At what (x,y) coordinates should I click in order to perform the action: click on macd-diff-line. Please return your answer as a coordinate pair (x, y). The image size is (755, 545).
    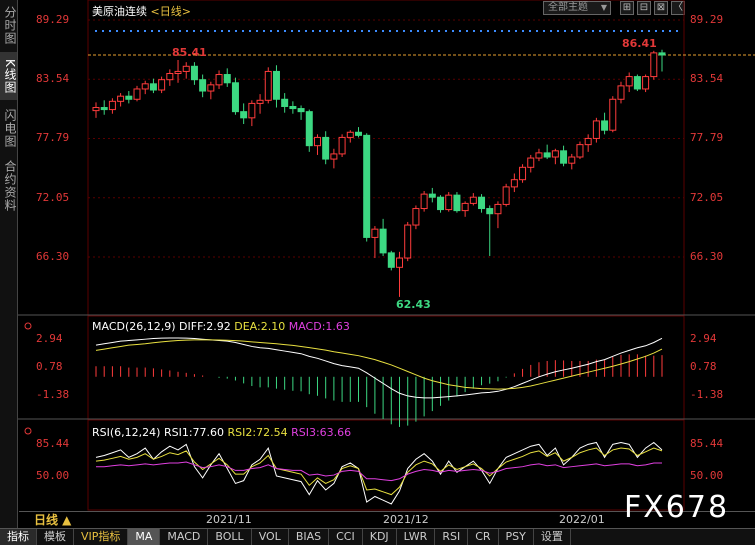
    Looking at the image, I should click on (379, 368).